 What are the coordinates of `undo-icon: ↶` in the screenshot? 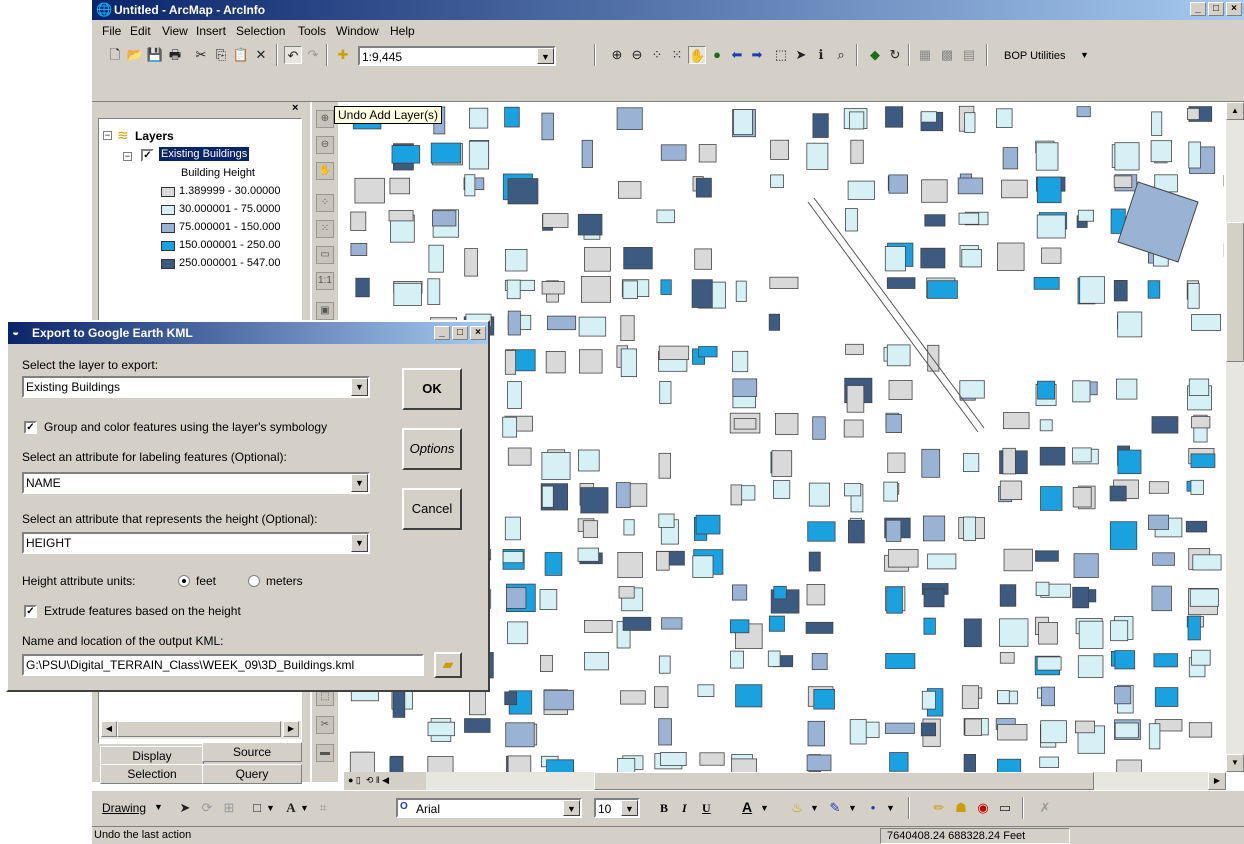 It's located at (293, 55).